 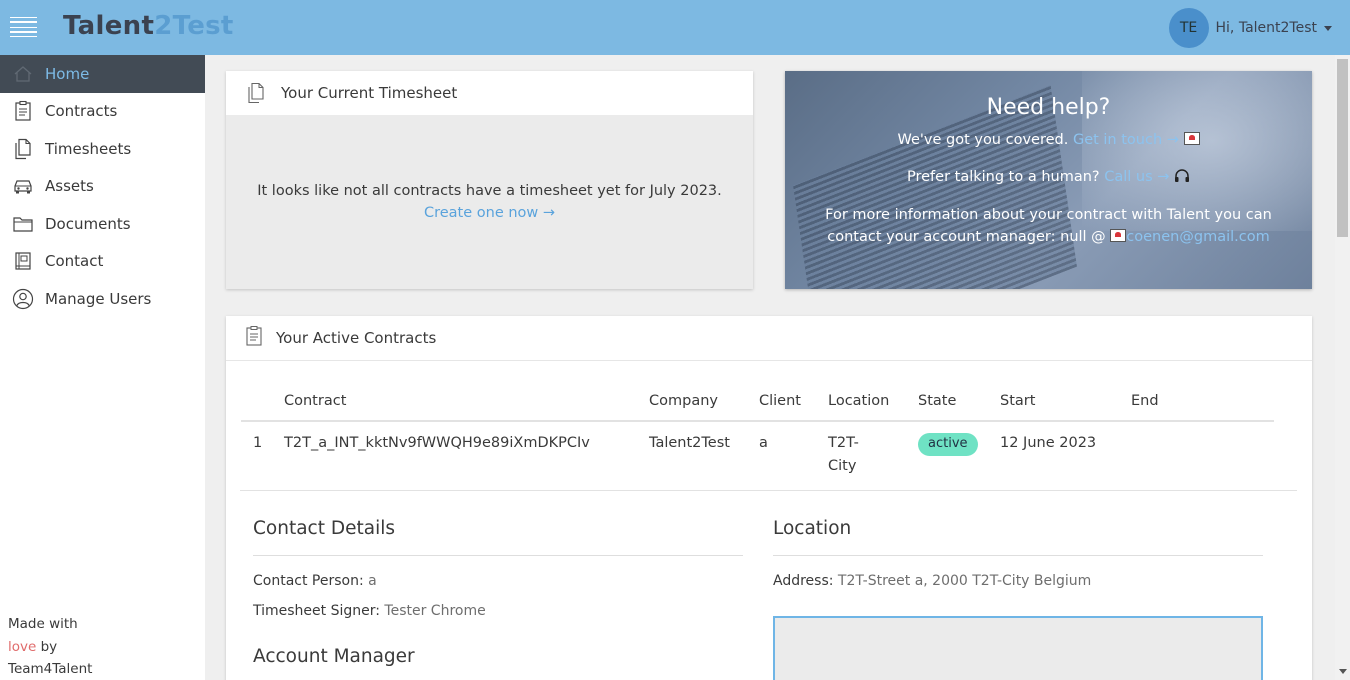 What do you see at coordinates (23, 27) in the screenshot?
I see `menu-toggle-icon` at bounding box center [23, 27].